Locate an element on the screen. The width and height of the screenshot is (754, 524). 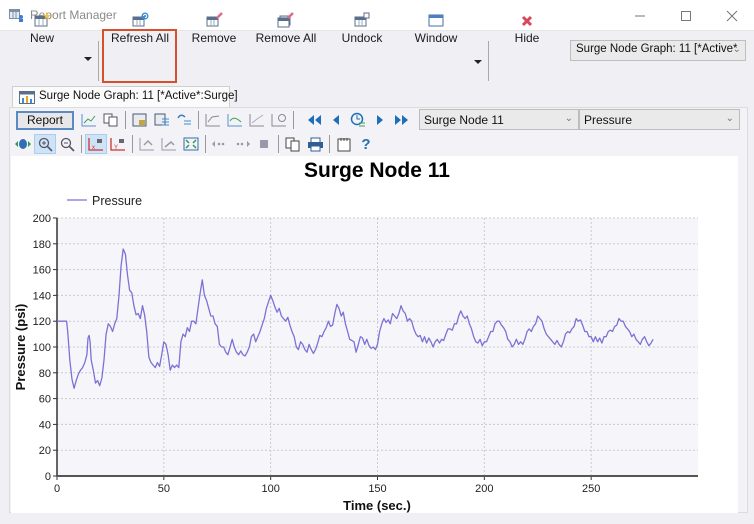
copy-chart-button is located at coordinates (111, 120).